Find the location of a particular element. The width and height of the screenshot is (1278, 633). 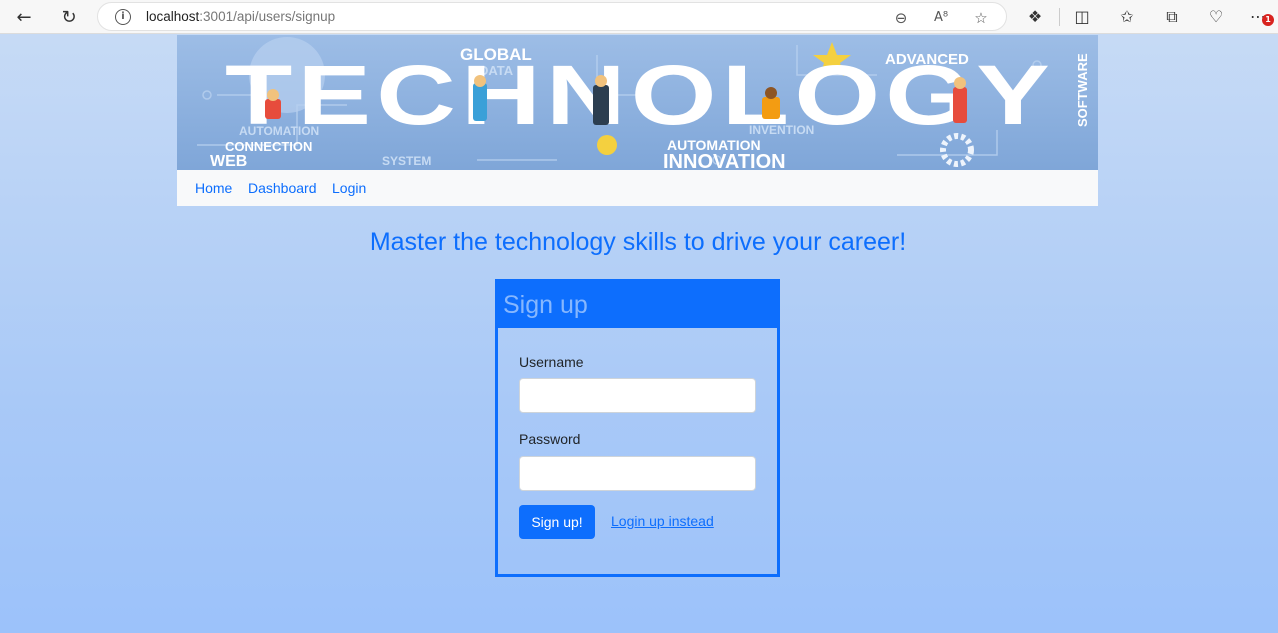

favorite-star-icon: ☆ is located at coordinates (981, 18).